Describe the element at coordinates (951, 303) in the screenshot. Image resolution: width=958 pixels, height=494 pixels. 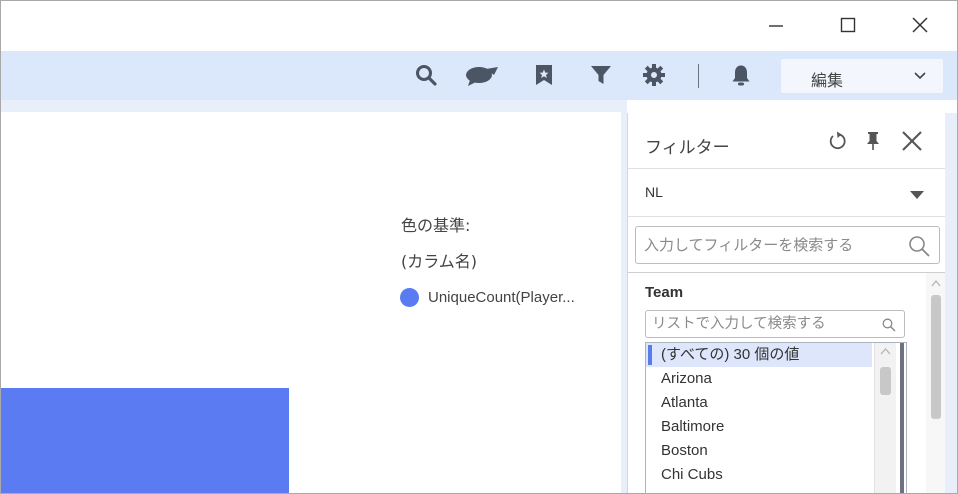
I see `right-gutter` at that location.